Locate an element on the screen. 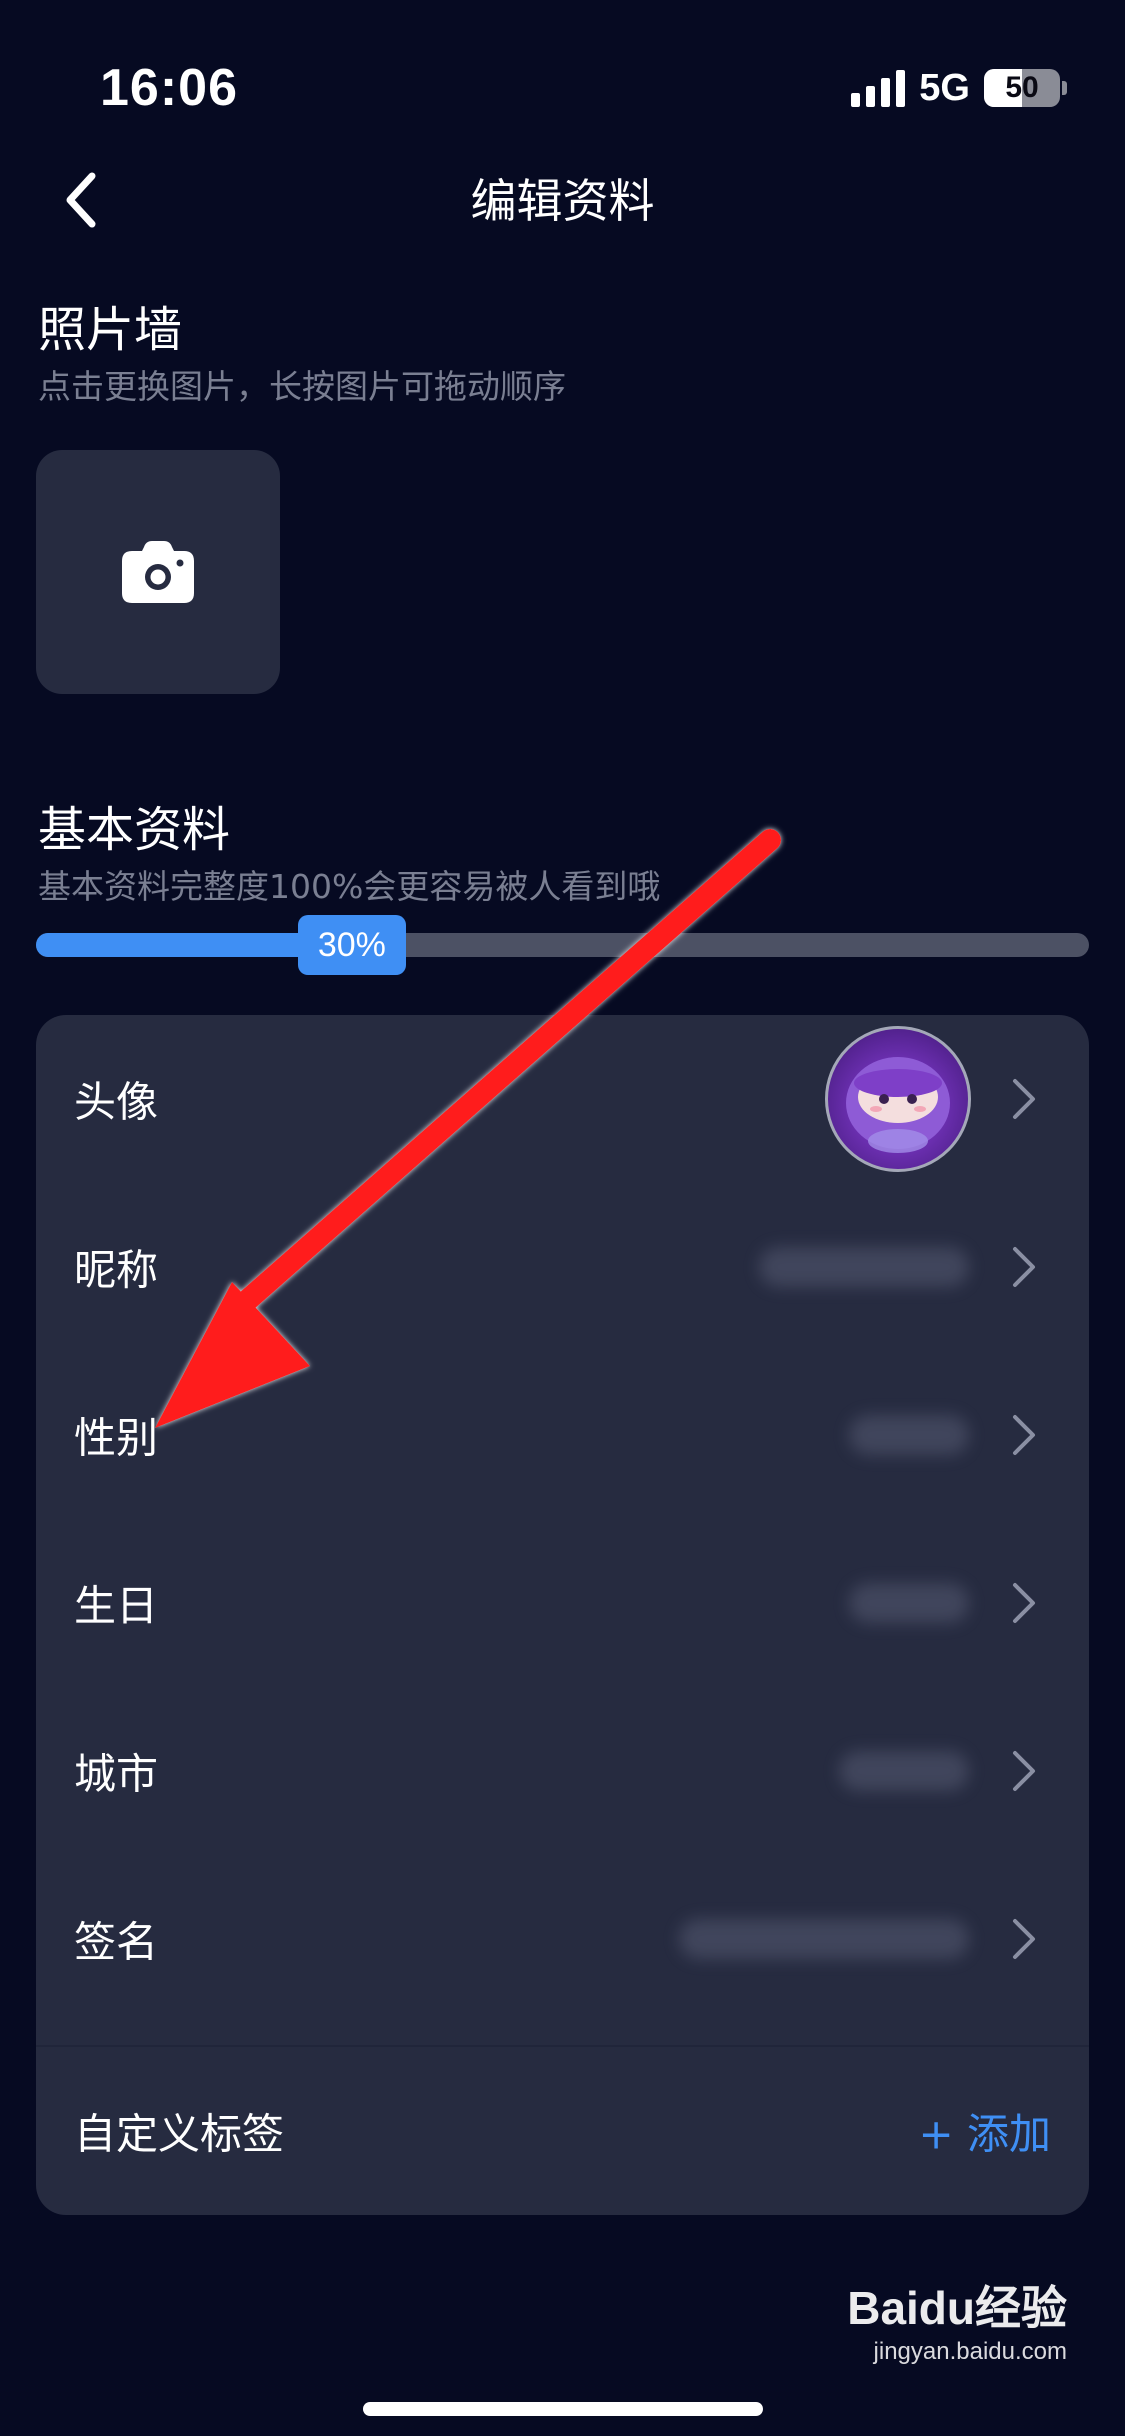 The width and height of the screenshot is (1125, 2436). battery-icon: 50 is located at coordinates (1022, 88).